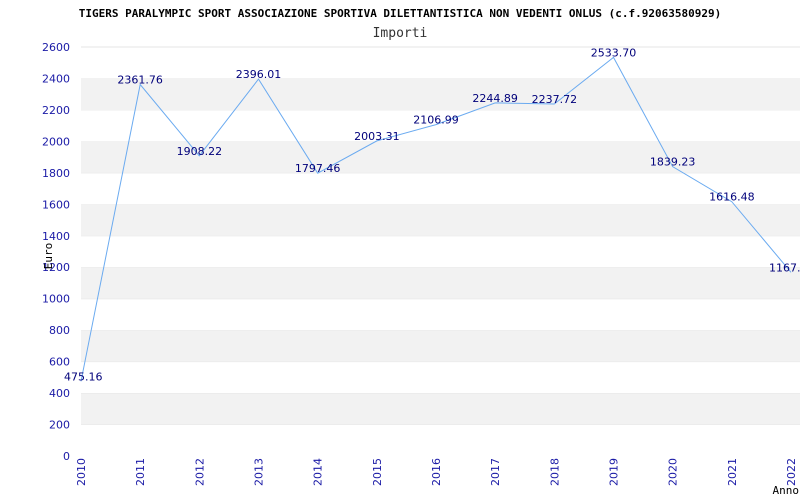  What do you see at coordinates (732, 197) in the screenshot?
I see `data-label: 1616.48` at bounding box center [732, 197].